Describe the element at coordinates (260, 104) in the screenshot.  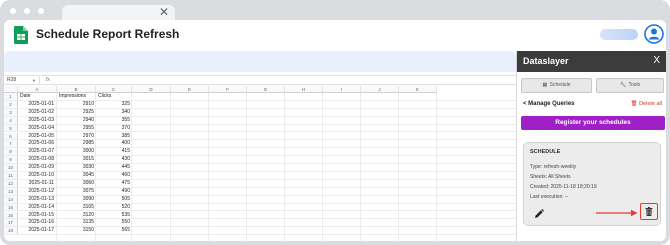
I see `table-row: 2 2025-01-01 2910 325` at that location.